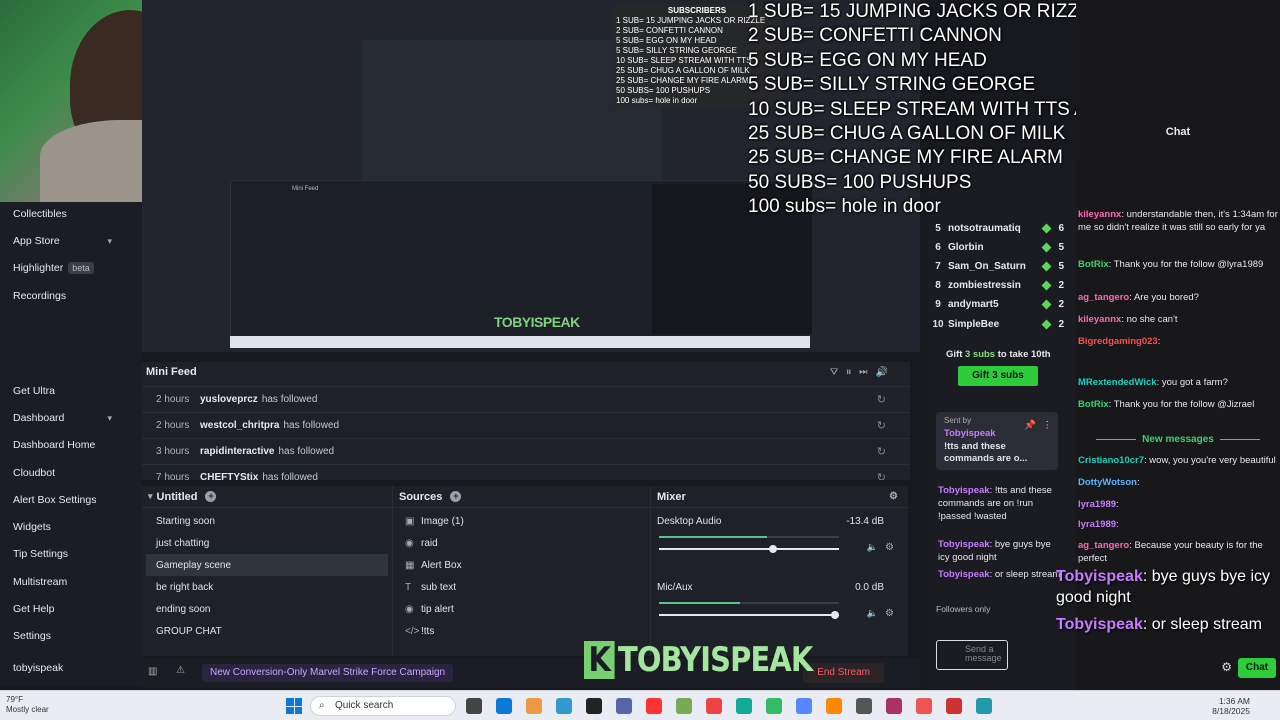 The image size is (1280, 720). Describe the element at coordinates (1118, 341) in the screenshot. I see `chat-user: Bigredgaming023` at that location.